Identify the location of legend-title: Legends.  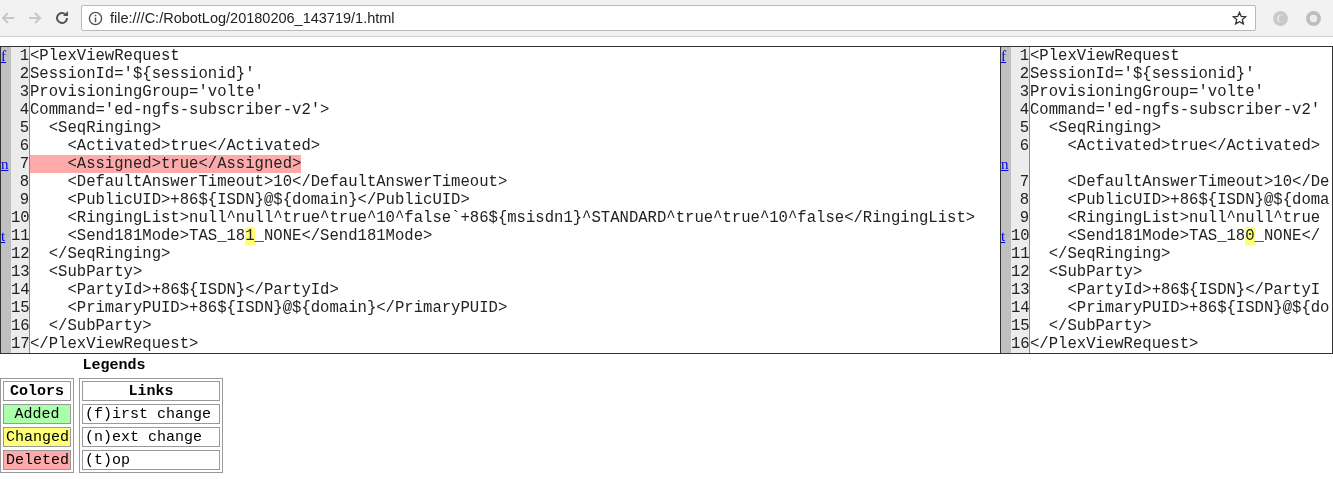
(114, 366).